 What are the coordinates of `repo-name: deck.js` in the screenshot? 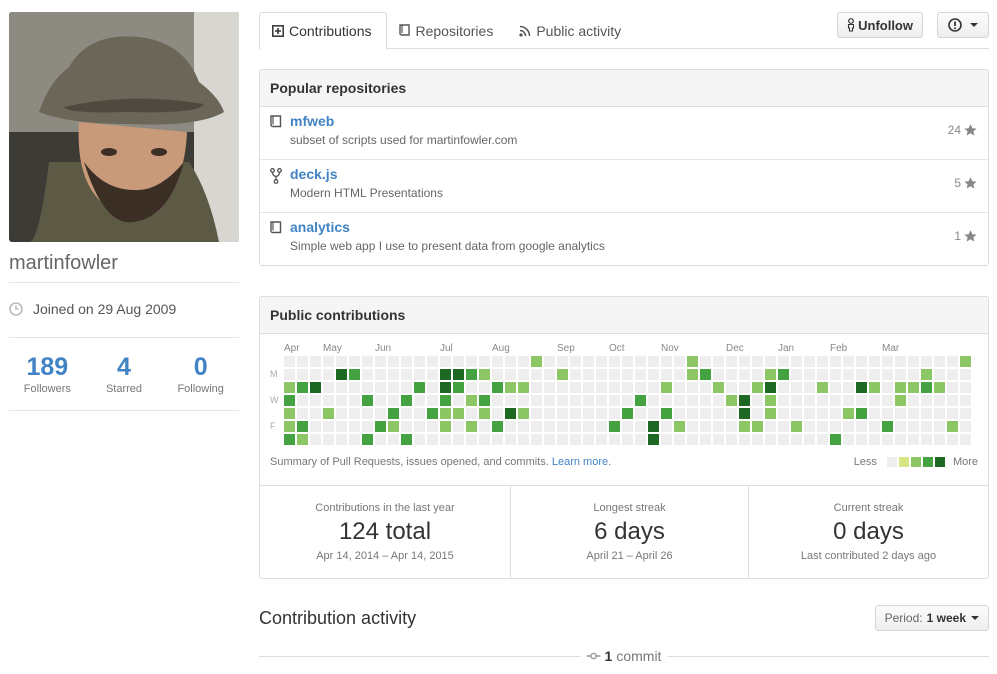 It's located at (639, 174).